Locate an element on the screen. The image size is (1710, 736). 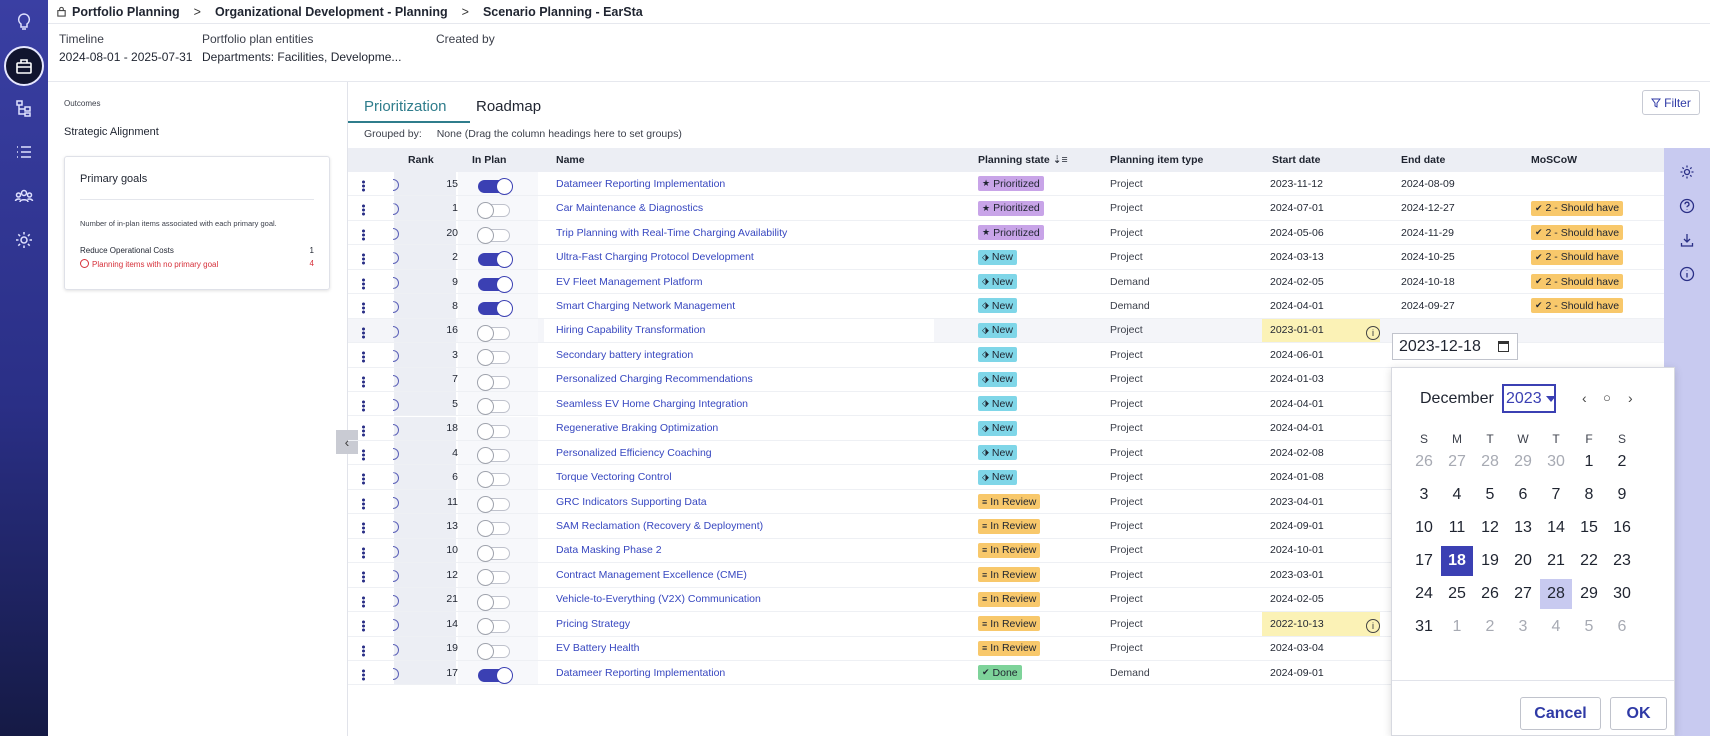
end-date-cell: 2024-11-29 is located at coordinates (1427, 232).